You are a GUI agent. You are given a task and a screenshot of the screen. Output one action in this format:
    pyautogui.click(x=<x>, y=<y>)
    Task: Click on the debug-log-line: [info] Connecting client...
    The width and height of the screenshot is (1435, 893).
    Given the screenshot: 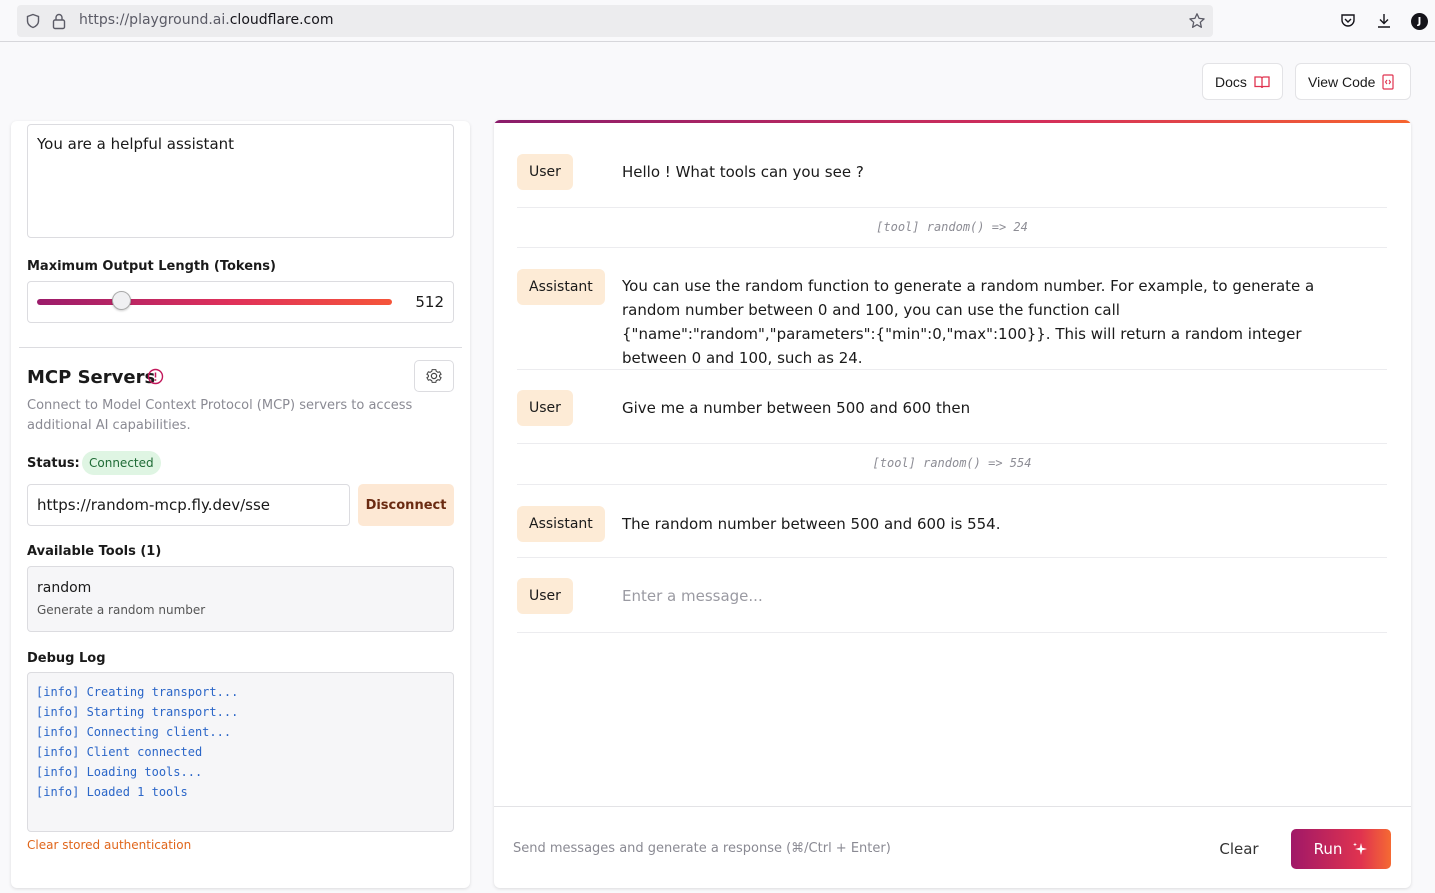 What is the action you would take?
    pyautogui.click(x=134, y=732)
    